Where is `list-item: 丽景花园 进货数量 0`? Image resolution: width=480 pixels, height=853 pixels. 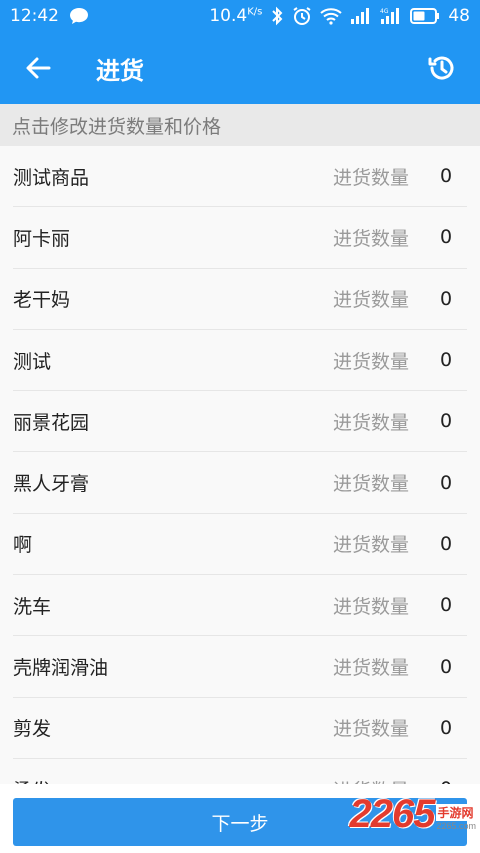
list-item: 丽景花园 进货数量 0 is located at coordinates (240, 422).